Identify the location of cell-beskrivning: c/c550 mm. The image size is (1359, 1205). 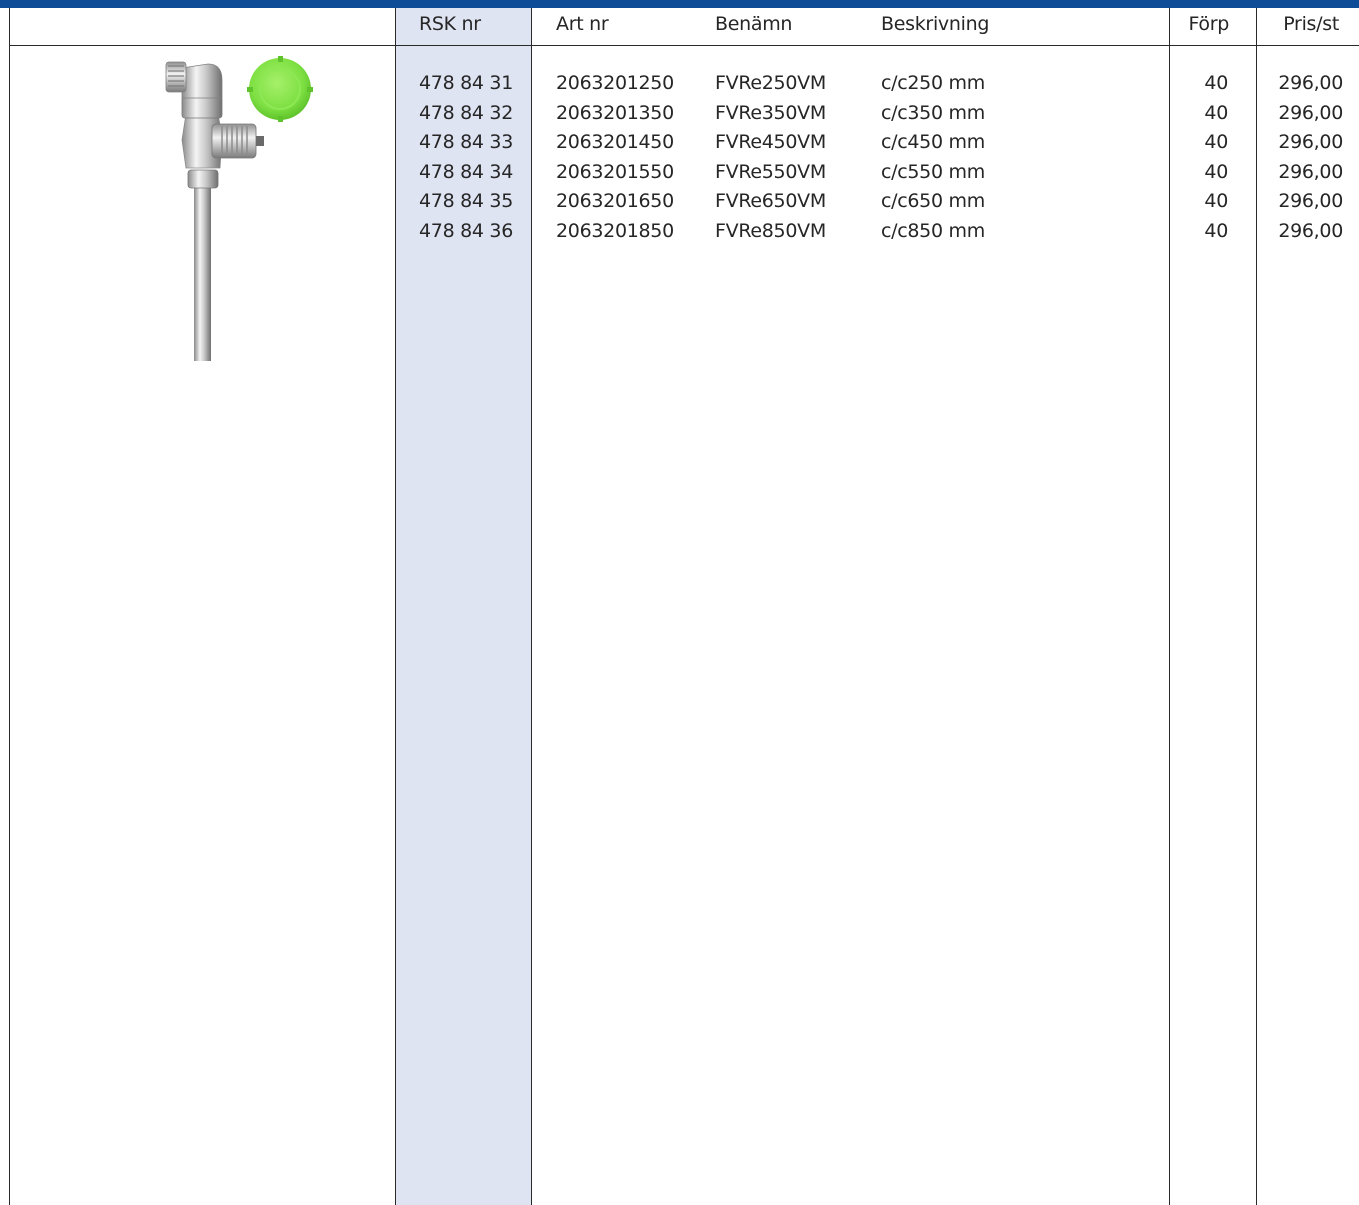
(933, 171).